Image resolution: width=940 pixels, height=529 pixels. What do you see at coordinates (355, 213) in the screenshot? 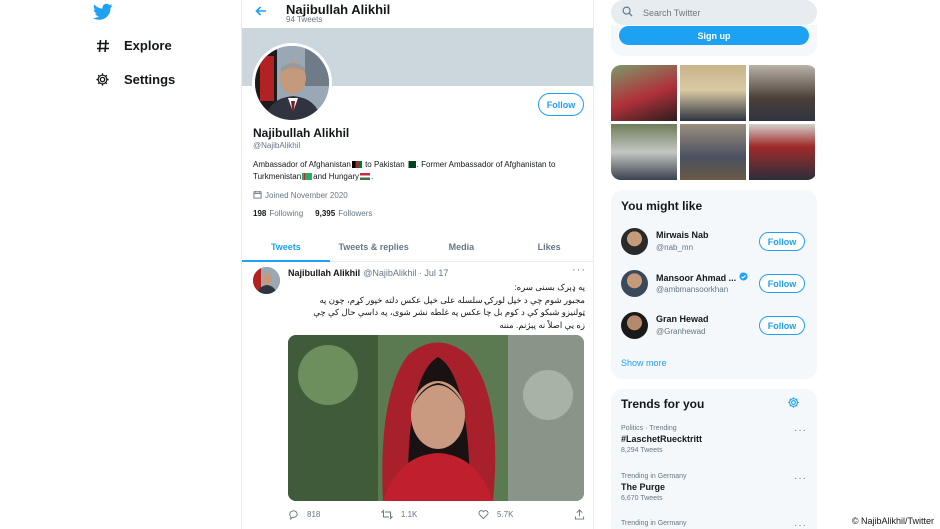
I see `followers-label: Followers` at bounding box center [355, 213].